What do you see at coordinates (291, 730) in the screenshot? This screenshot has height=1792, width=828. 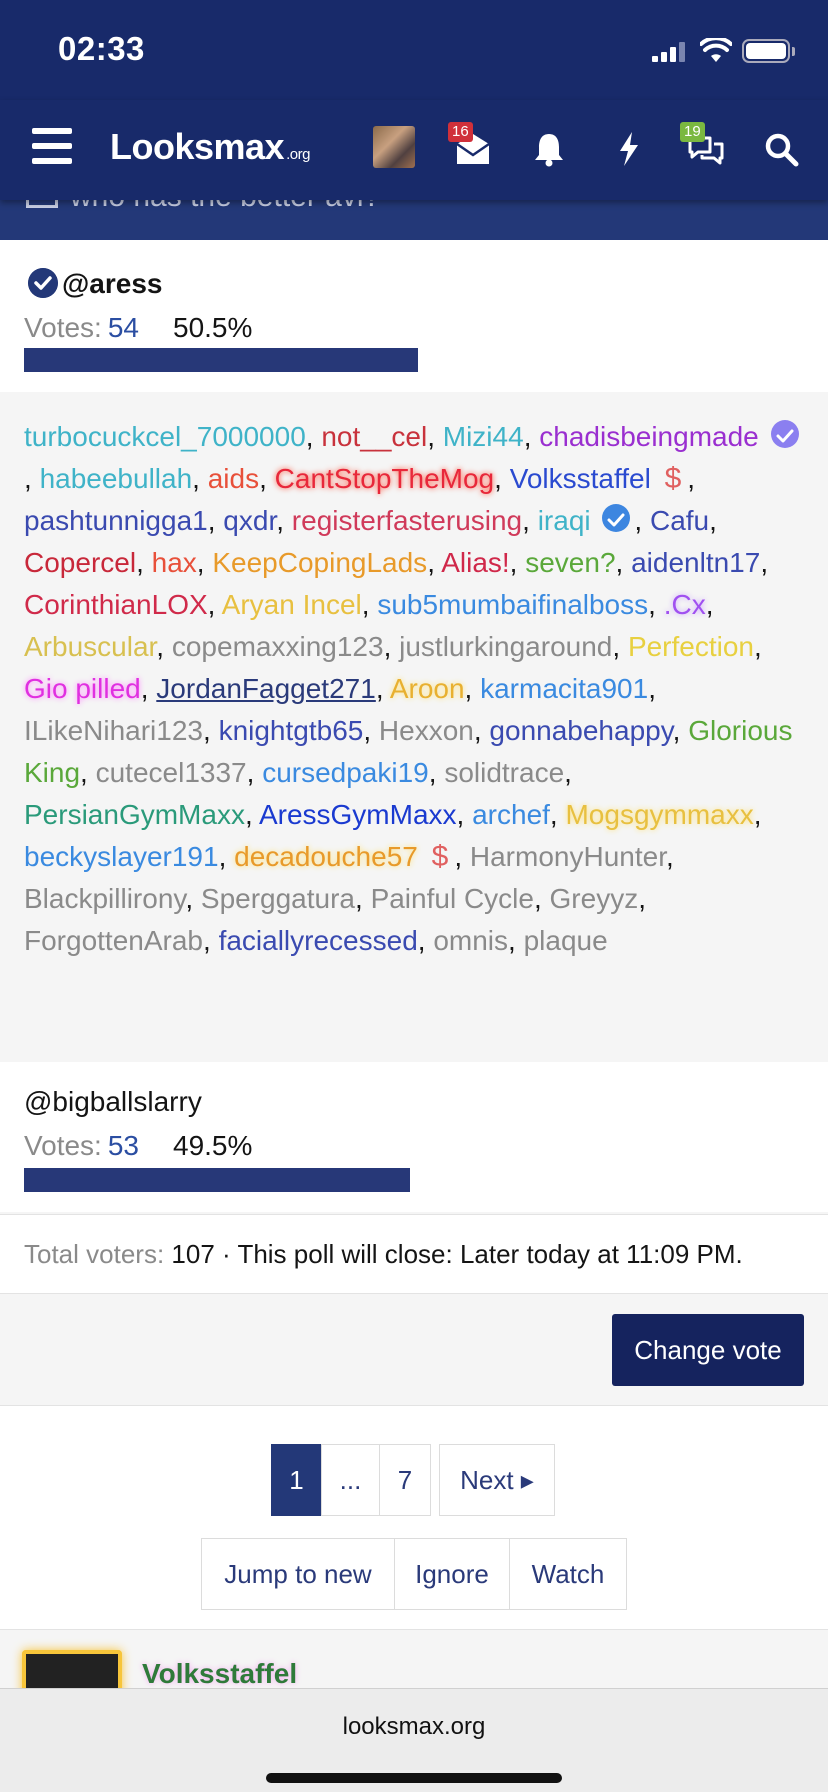 I see `voter-link: knightgtb65` at bounding box center [291, 730].